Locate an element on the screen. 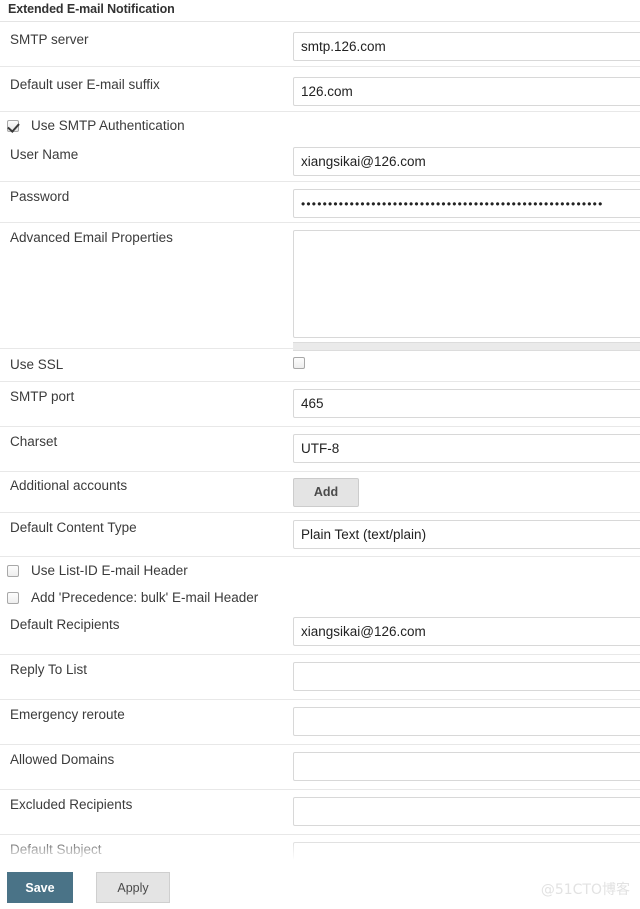 This screenshot has height=909, width=640. row-smtp-port: SMTP port is located at coordinates (320, 404).